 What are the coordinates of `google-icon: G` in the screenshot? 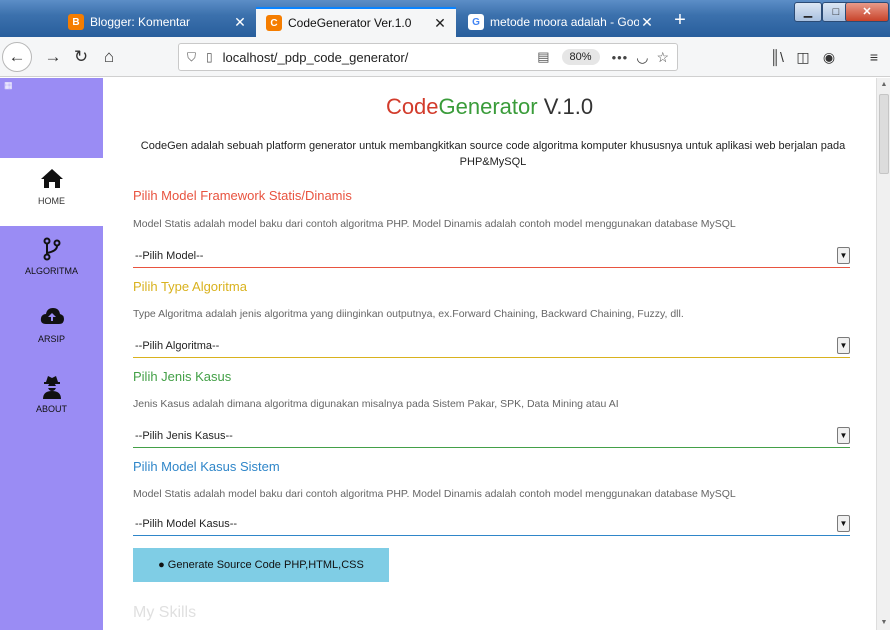 It's located at (476, 22).